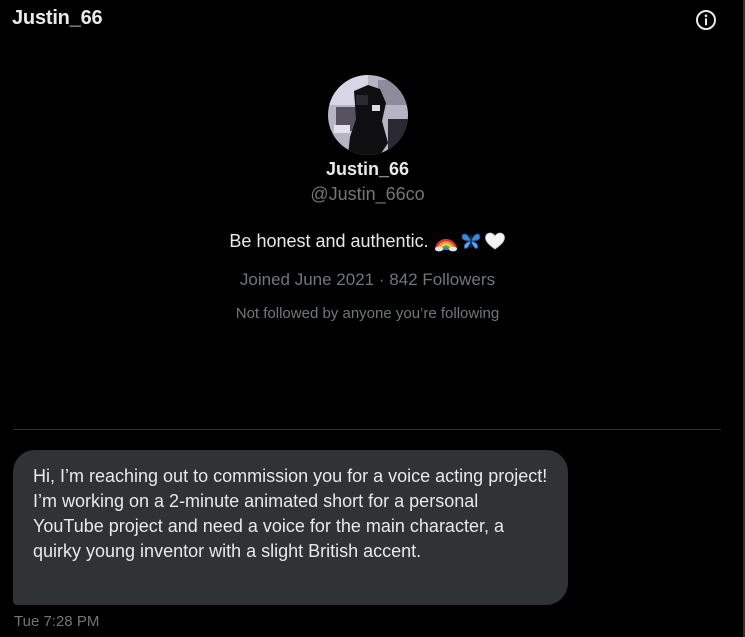 The height and width of the screenshot is (637, 745). Describe the element at coordinates (445, 245) in the screenshot. I see `rainbow-icon` at that location.